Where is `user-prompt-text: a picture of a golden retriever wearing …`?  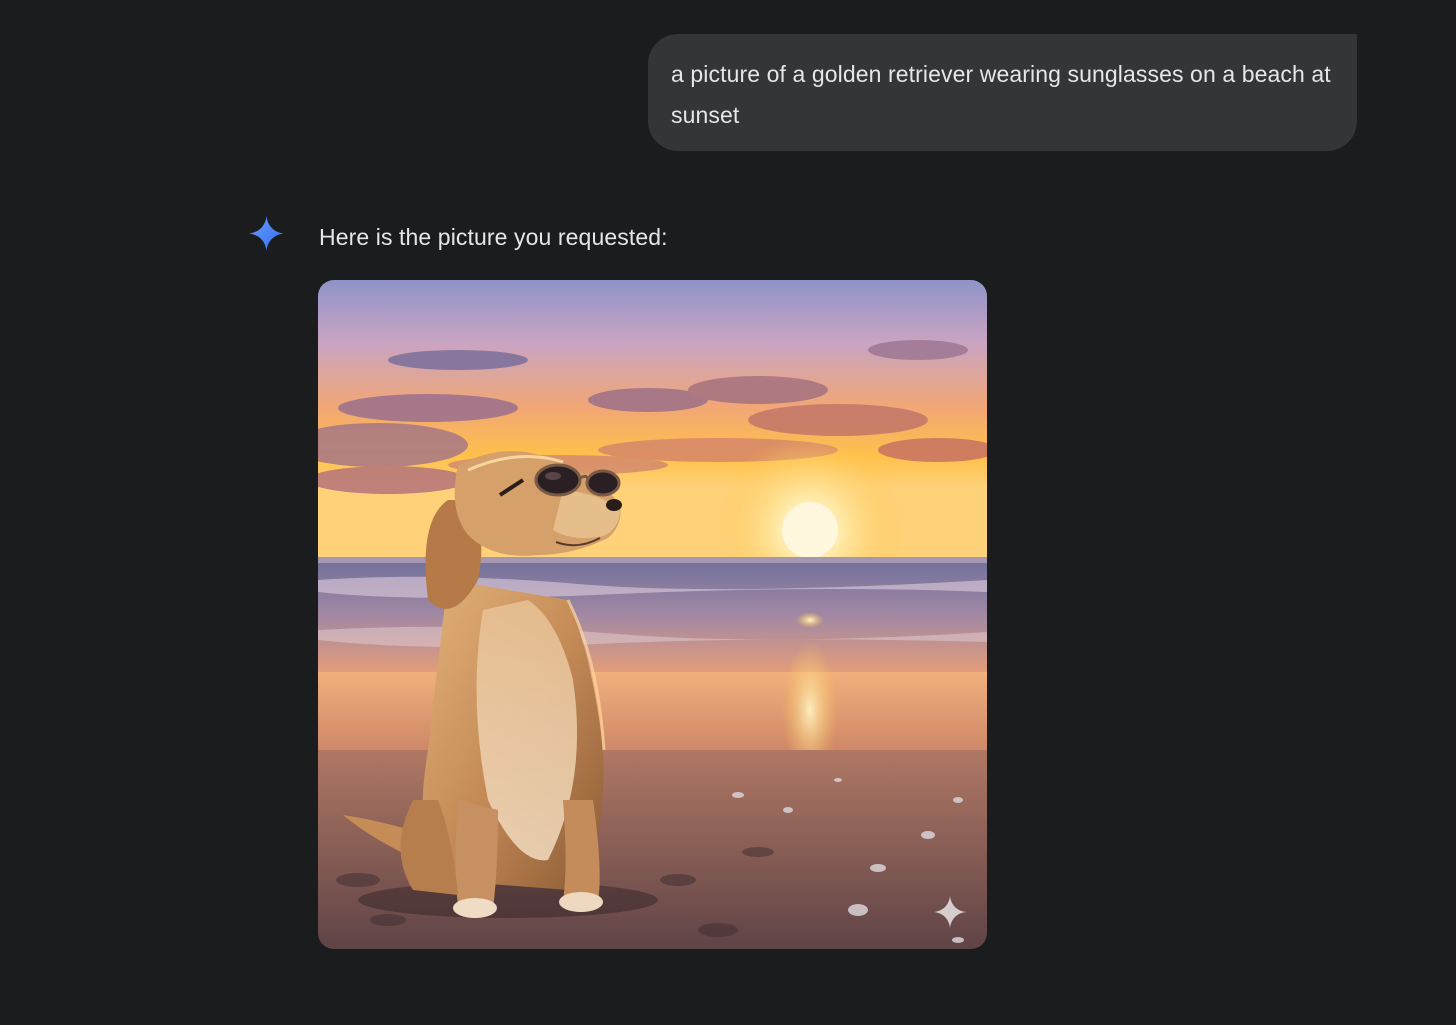
user-prompt-text: a picture of a golden retriever wearing … is located at coordinates (1001, 94).